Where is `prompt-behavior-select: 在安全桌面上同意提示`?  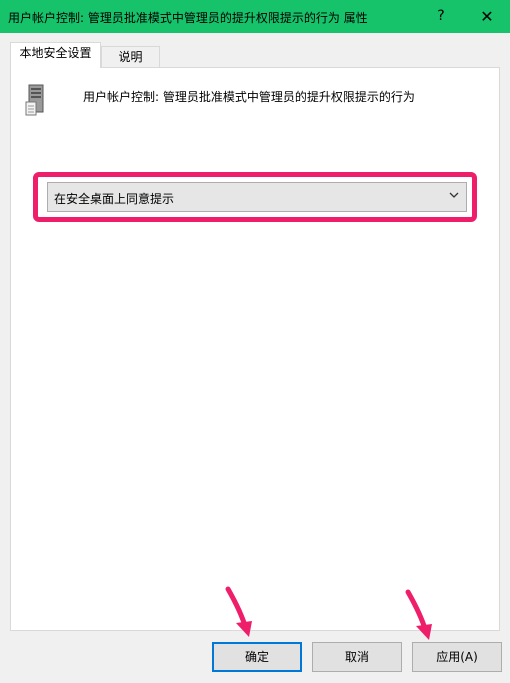
prompt-behavior-select: 在安全桌面上同意提示 is located at coordinates (257, 197).